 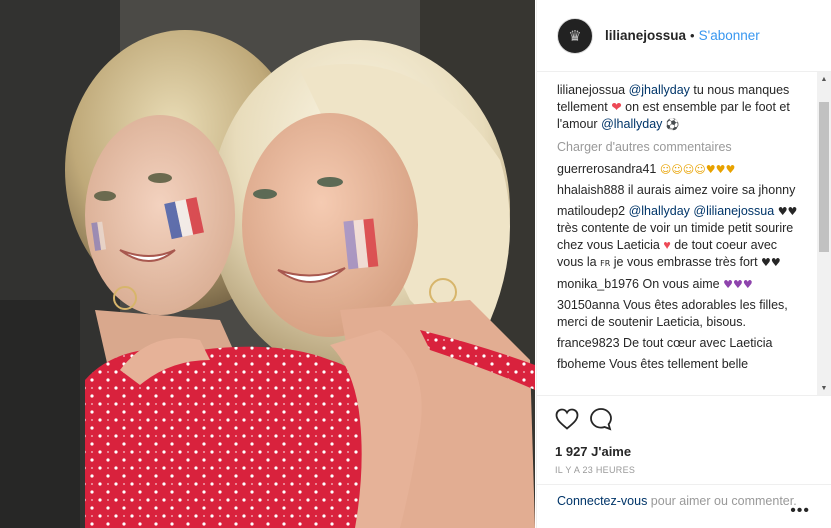 What do you see at coordinates (616, 107) in the screenshot?
I see `heart-emoji-icon: ❤` at bounding box center [616, 107].